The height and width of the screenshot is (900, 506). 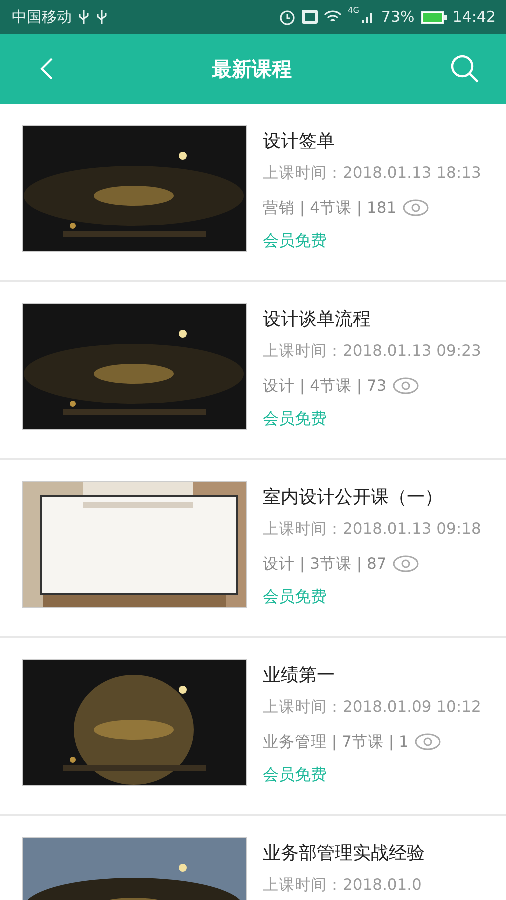 What do you see at coordinates (325, 564) in the screenshot?
I see `course-meta: 设计 | 3节课 | 87` at bounding box center [325, 564].